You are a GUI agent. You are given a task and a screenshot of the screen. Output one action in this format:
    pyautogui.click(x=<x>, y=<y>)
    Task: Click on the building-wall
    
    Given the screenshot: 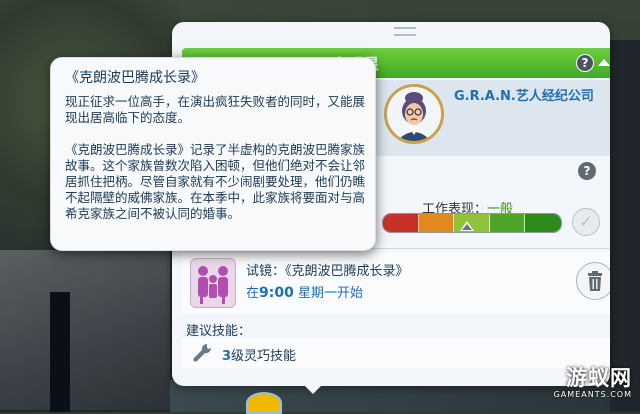 What is the action you would take?
    pyautogui.click(x=625, y=226)
    